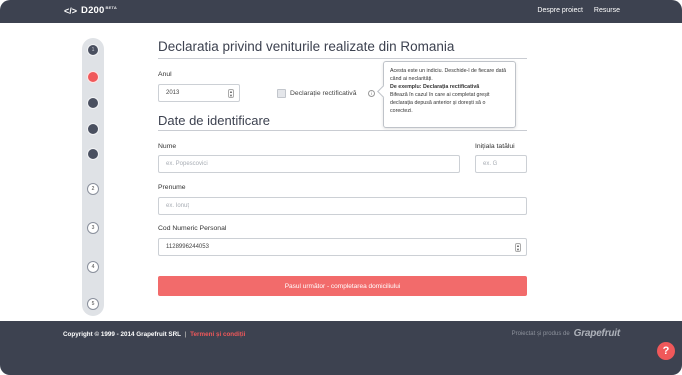 The height and width of the screenshot is (375, 682). What do you see at coordinates (342, 58) in the screenshot?
I see `title-divider` at bounding box center [342, 58].